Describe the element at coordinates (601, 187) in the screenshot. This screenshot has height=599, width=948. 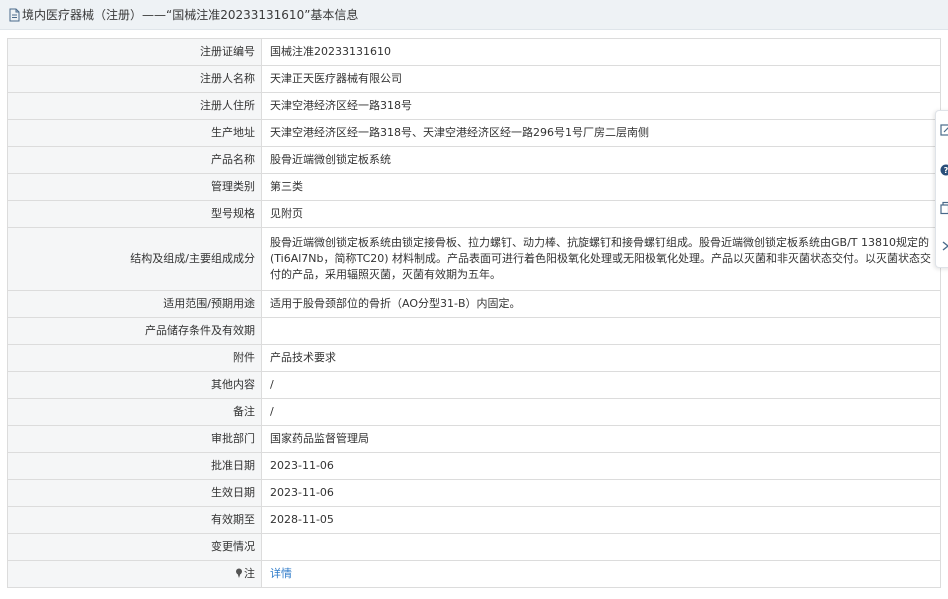
I see `row-value: 第三类` at that location.